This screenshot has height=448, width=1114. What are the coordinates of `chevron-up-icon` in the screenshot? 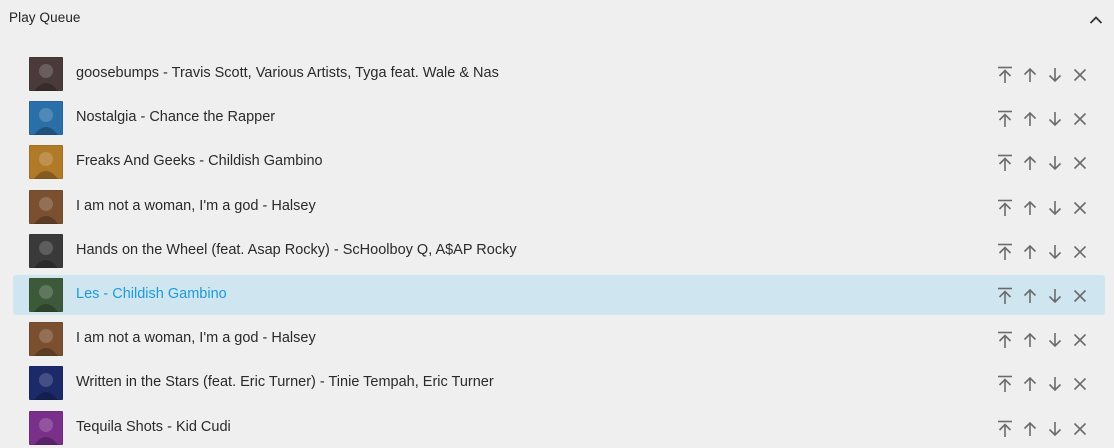 It's located at (1096, 20).